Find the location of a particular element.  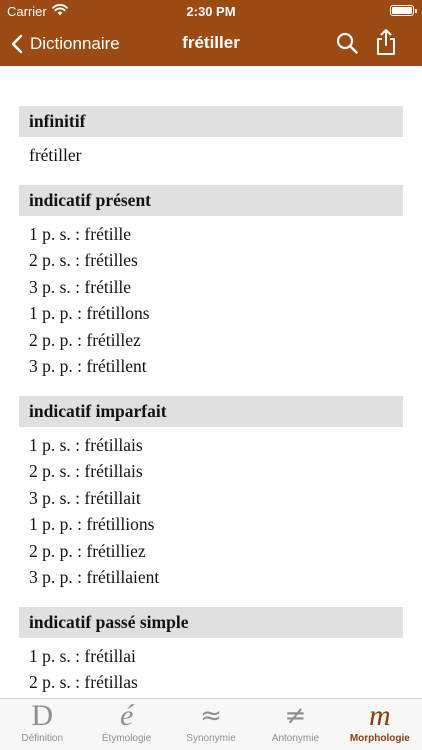

section-rows: frétiller is located at coordinates (211, 153).